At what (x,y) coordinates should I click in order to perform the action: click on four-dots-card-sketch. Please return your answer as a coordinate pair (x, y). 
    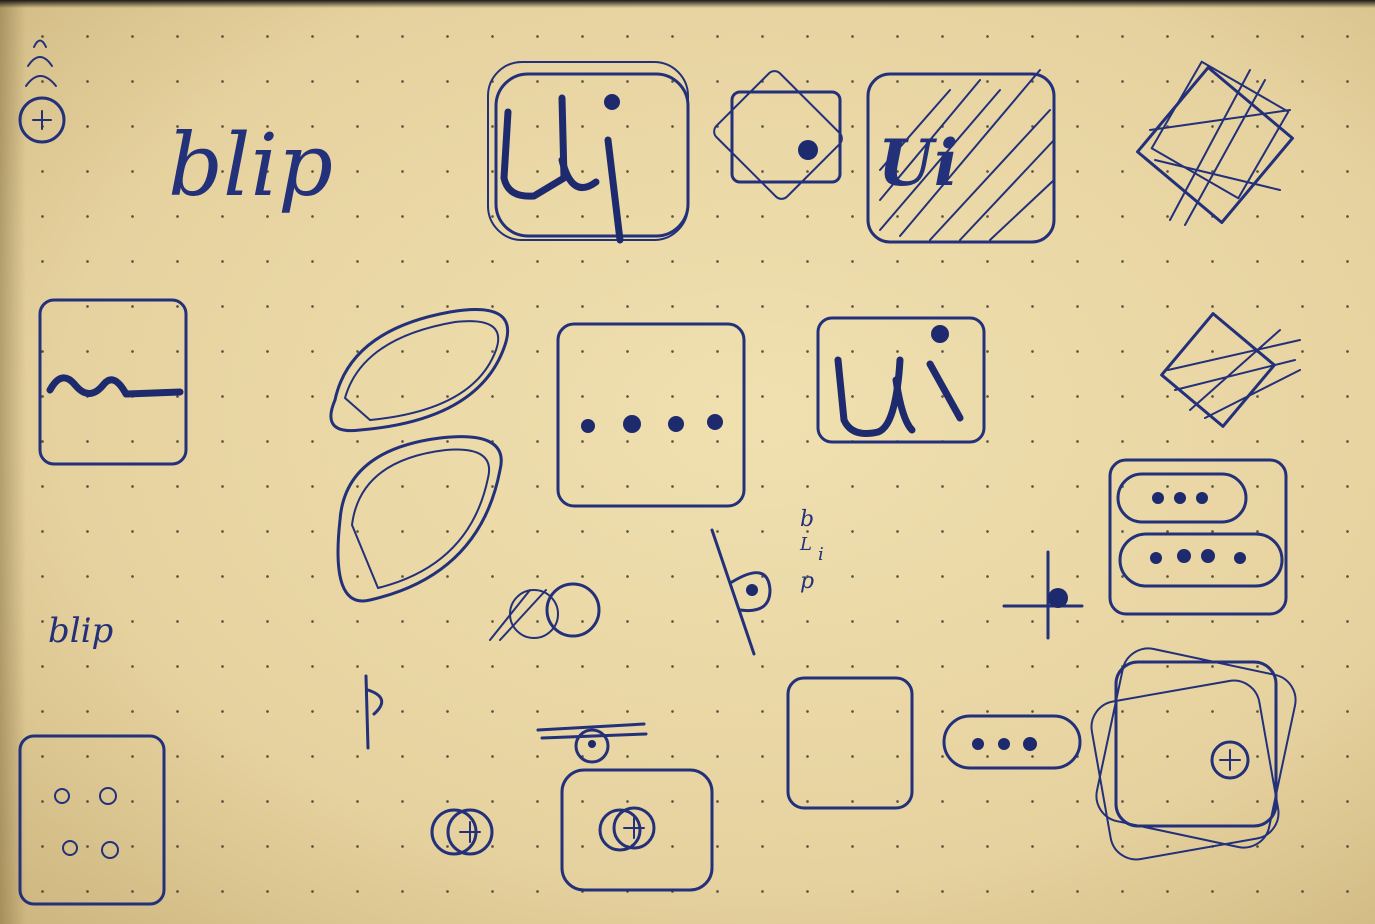
    Looking at the image, I should click on (651, 415).